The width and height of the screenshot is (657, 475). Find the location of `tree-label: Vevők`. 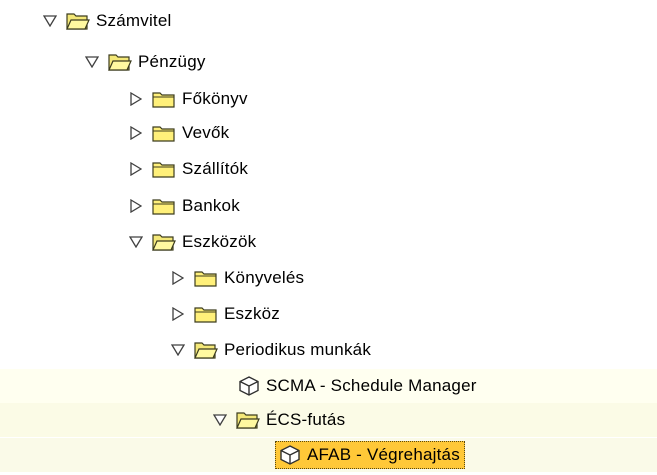

tree-label: Vevők is located at coordinates (206, 132).